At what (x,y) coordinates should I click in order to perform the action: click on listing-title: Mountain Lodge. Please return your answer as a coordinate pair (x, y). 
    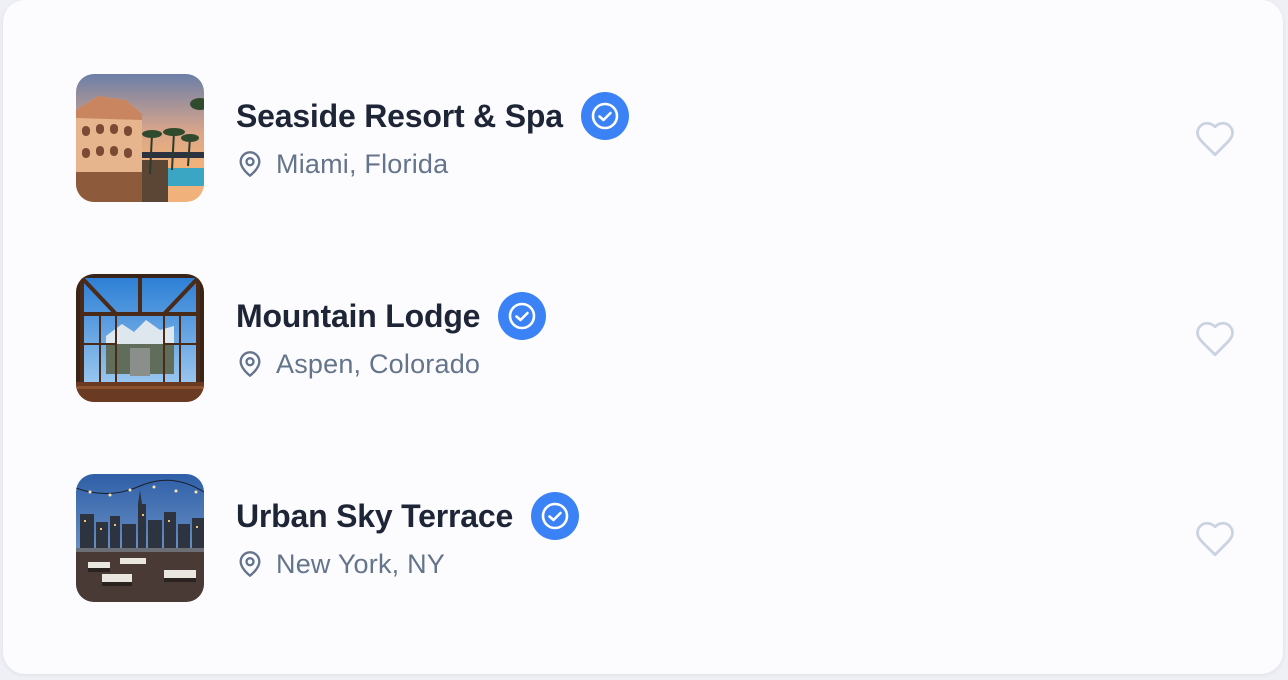
    Looking at the image, I should click on (358, 315).